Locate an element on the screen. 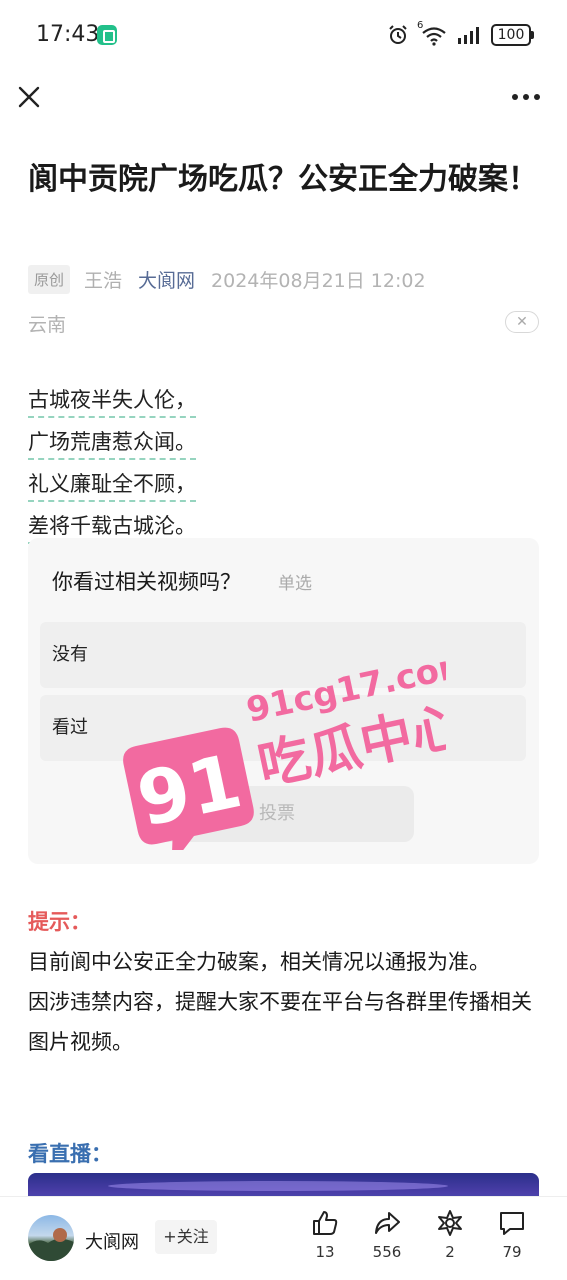  close-button is located at coordinates (29, 97).